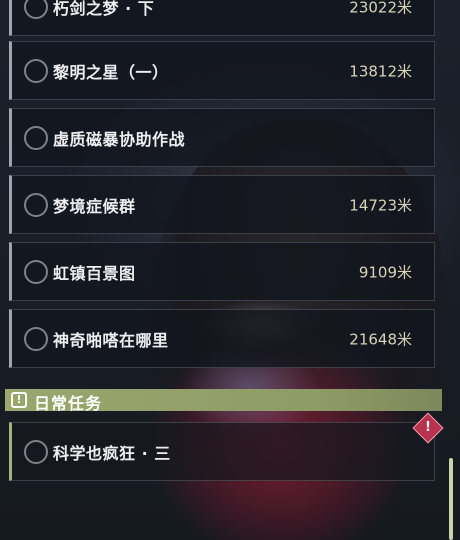 This screenshot has height=540, width=460. Describe the element at coordinates (112, 453) in the screenshot. I see `quest-name: 科学也疯狂 · 三` at that location.